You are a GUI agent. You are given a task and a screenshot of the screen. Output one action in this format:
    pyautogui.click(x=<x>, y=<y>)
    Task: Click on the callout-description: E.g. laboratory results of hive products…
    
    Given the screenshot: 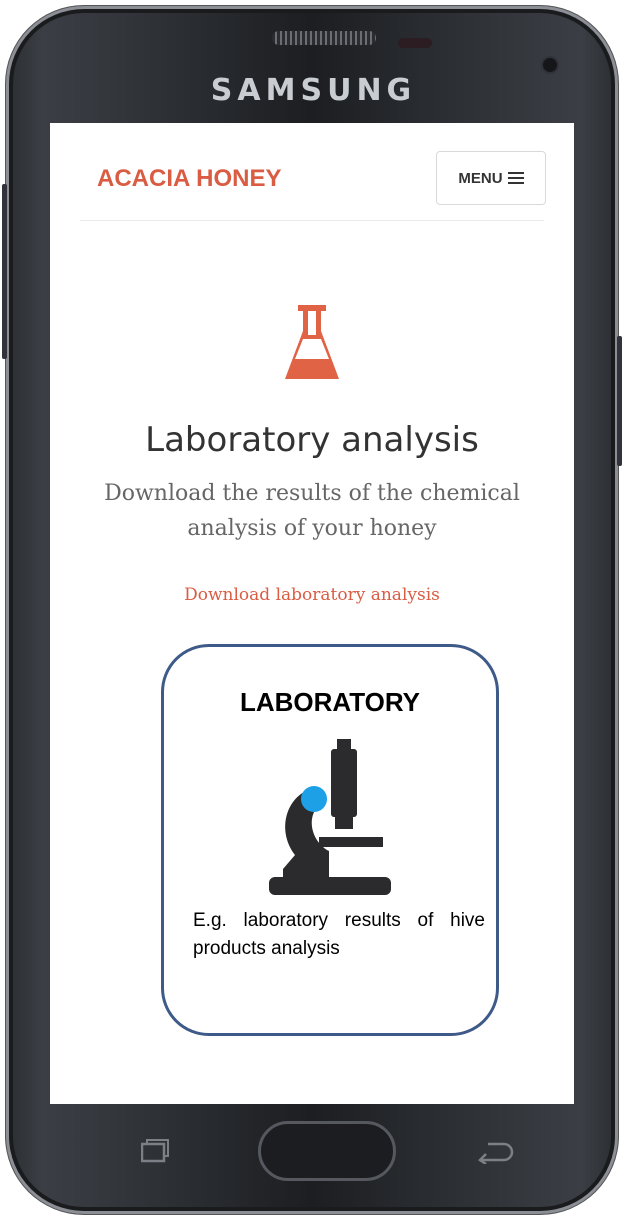 What is the action you would take?
    pyautogui.click(x=339, y=934)
    